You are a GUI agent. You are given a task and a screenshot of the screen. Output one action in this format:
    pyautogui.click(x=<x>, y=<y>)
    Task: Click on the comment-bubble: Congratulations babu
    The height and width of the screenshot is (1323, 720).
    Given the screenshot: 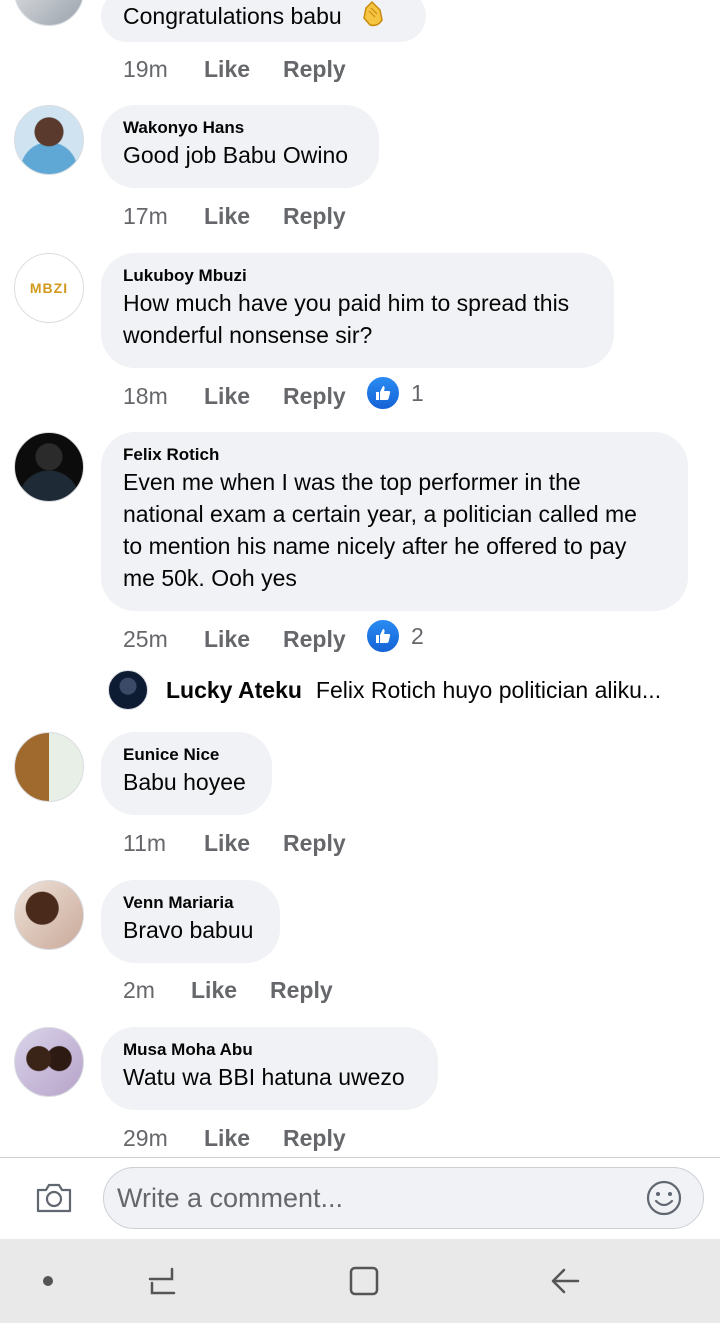 What is the action you would take?
    pyautogui.click(x=263, y=21)
    